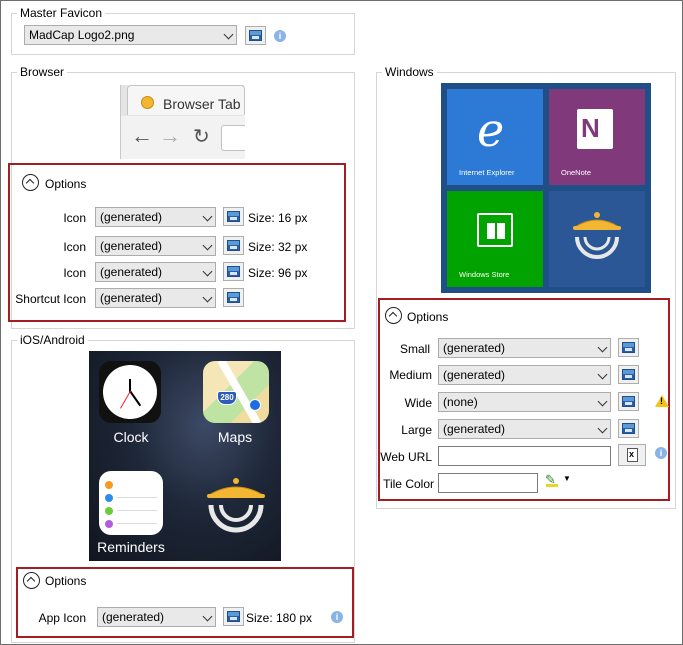  What do you see at coordinates (628, 374) in the screenshot?
I see `medium-tile-browse-button` at bounding box center [628, 374].